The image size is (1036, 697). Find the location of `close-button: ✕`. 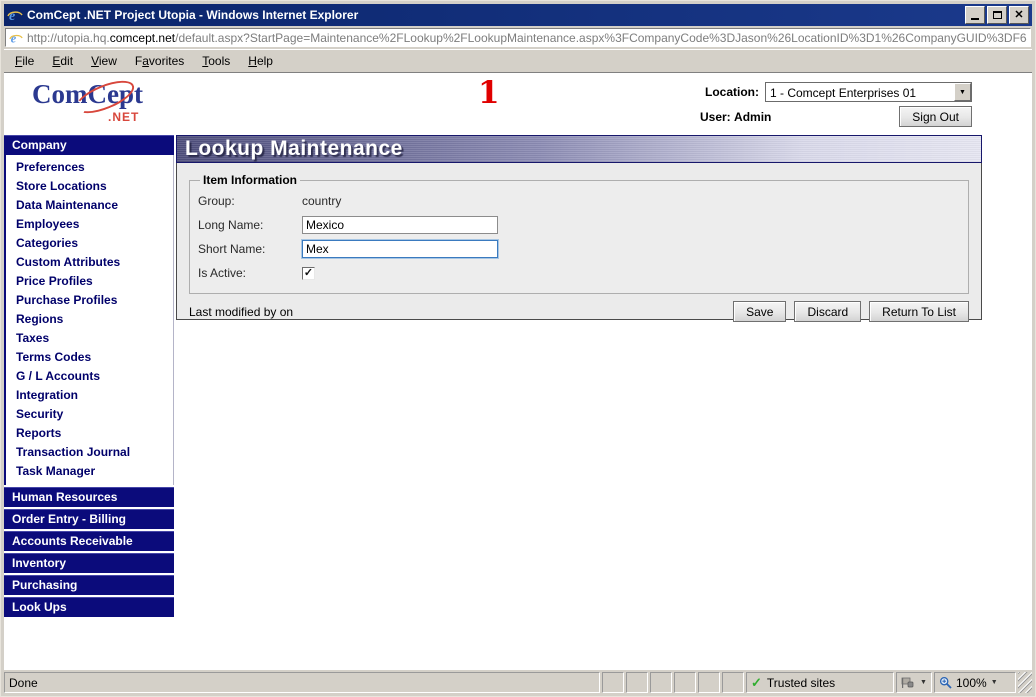

close-button: ✕ is located at coordinates (1019, 15).